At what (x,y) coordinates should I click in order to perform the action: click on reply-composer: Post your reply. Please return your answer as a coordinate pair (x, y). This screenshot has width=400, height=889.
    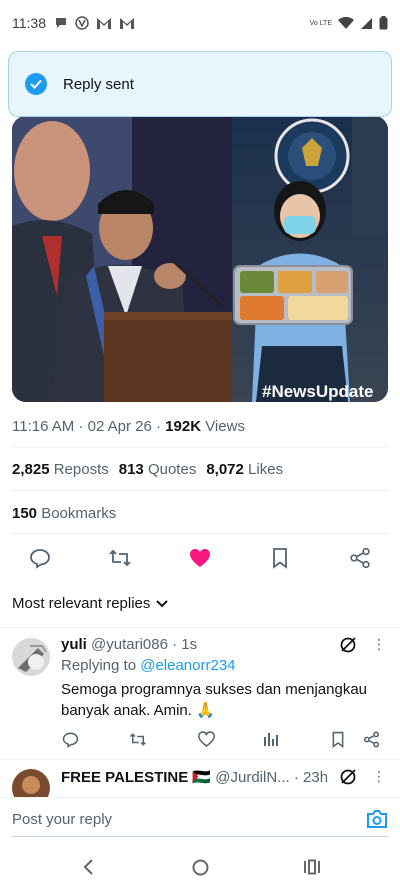
    Looking at the image, I should click on (200, 819).